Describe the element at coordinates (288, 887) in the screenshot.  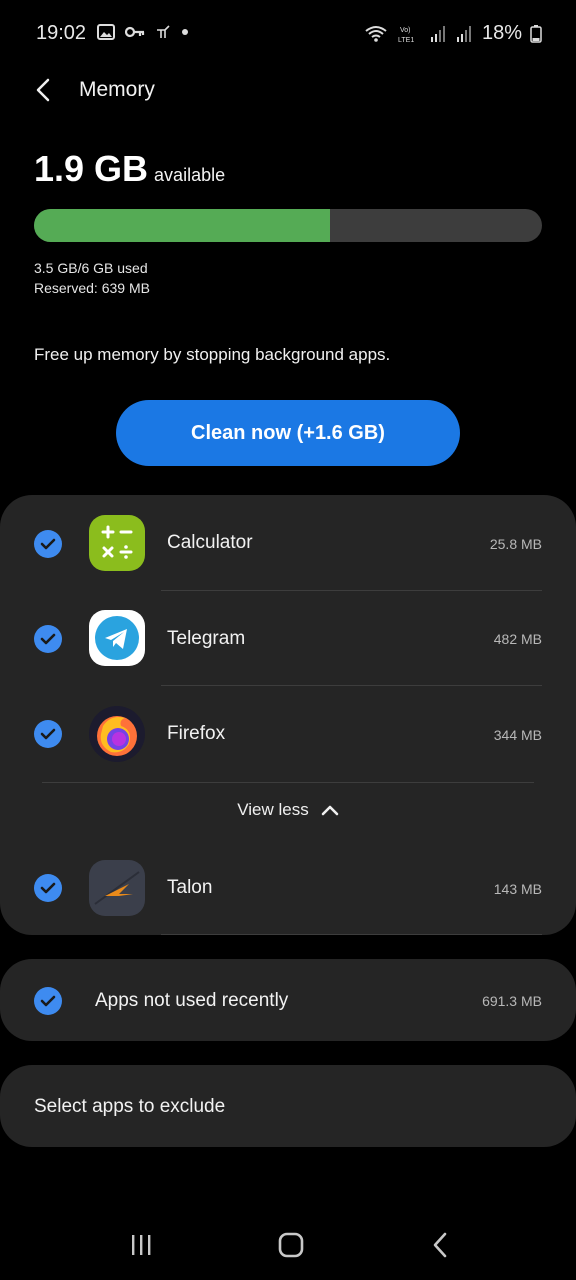
I see `app-row-talon` at that location.